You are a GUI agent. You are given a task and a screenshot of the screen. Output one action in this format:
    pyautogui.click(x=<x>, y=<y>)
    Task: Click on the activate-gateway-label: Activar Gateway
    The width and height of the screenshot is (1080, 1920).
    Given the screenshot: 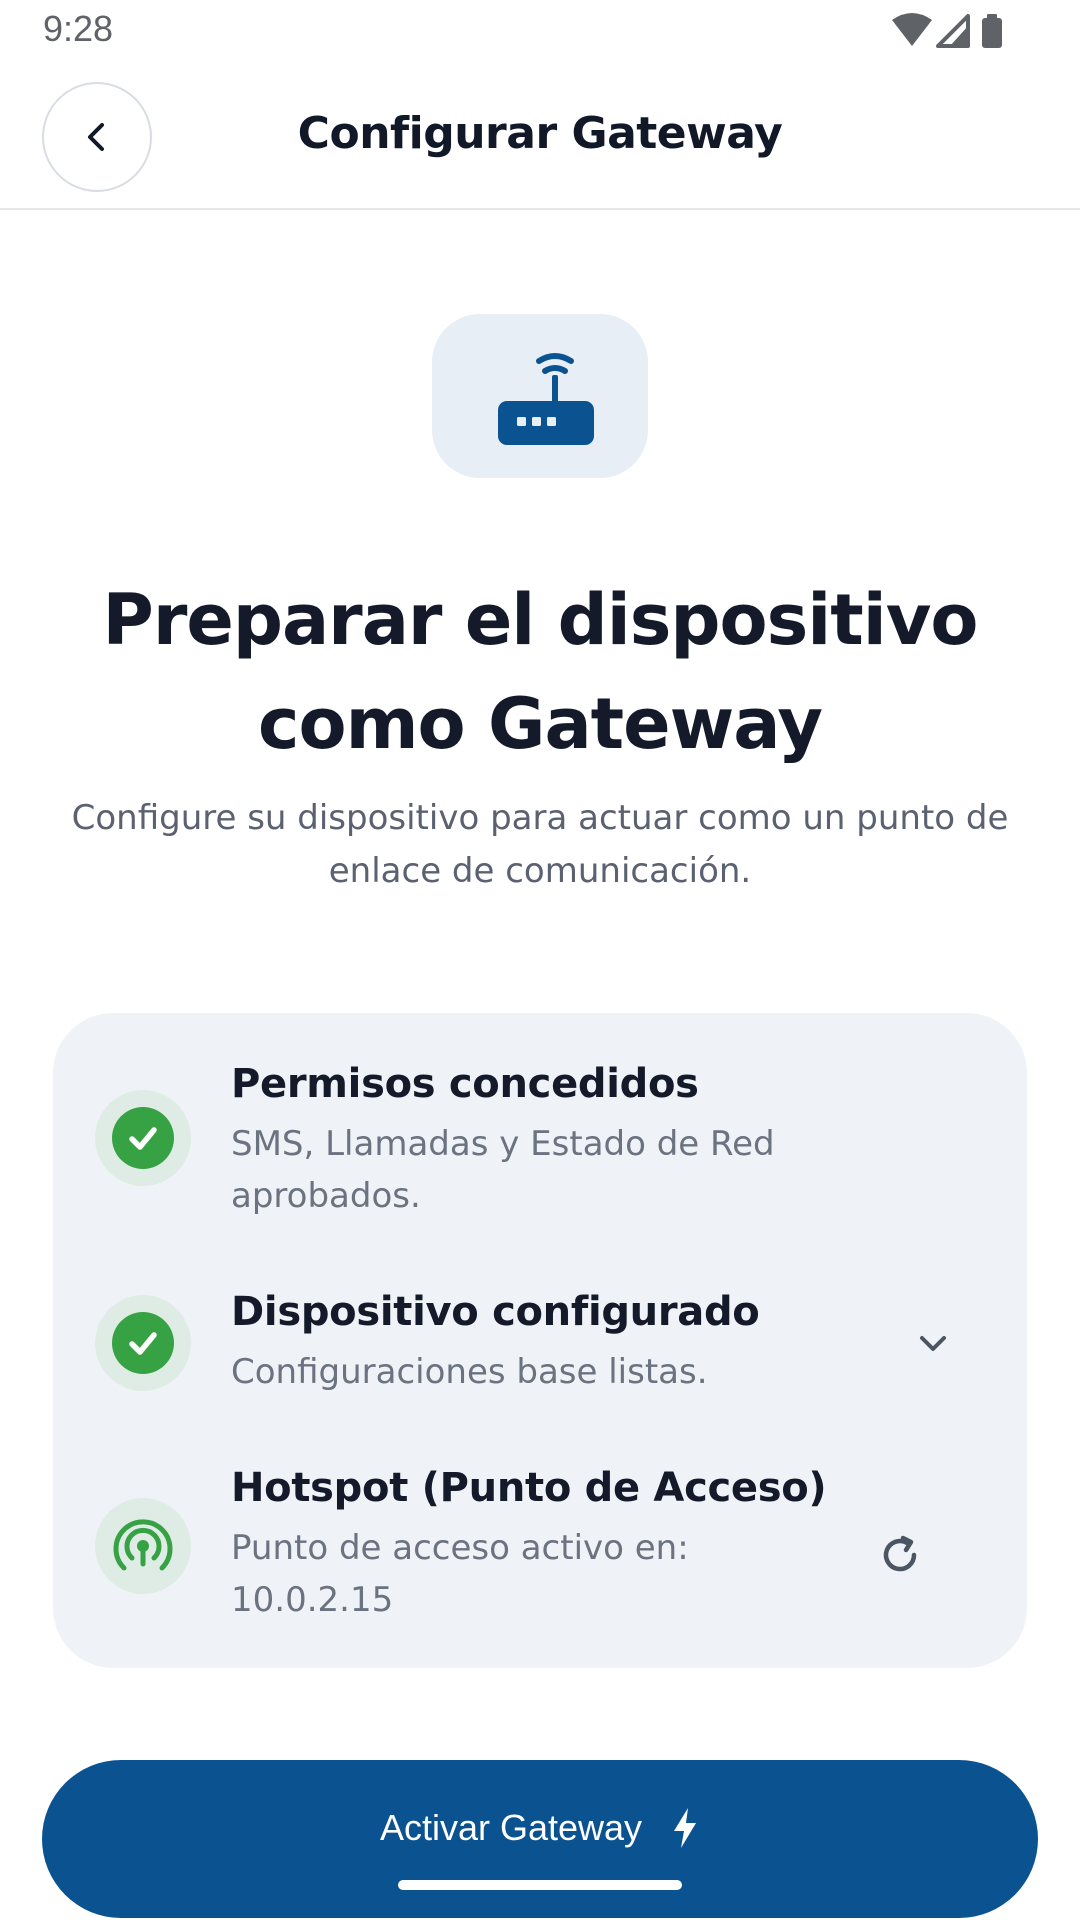 What is the action you would take?
    pyautogui.click(x=511, y=1827)
    